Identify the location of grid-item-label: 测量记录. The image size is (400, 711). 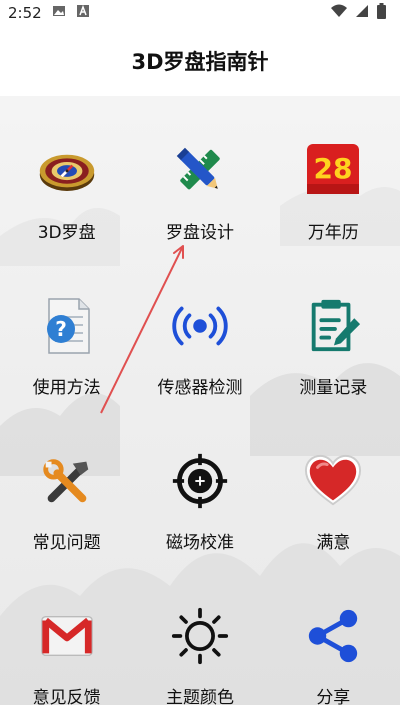
(333, 388).